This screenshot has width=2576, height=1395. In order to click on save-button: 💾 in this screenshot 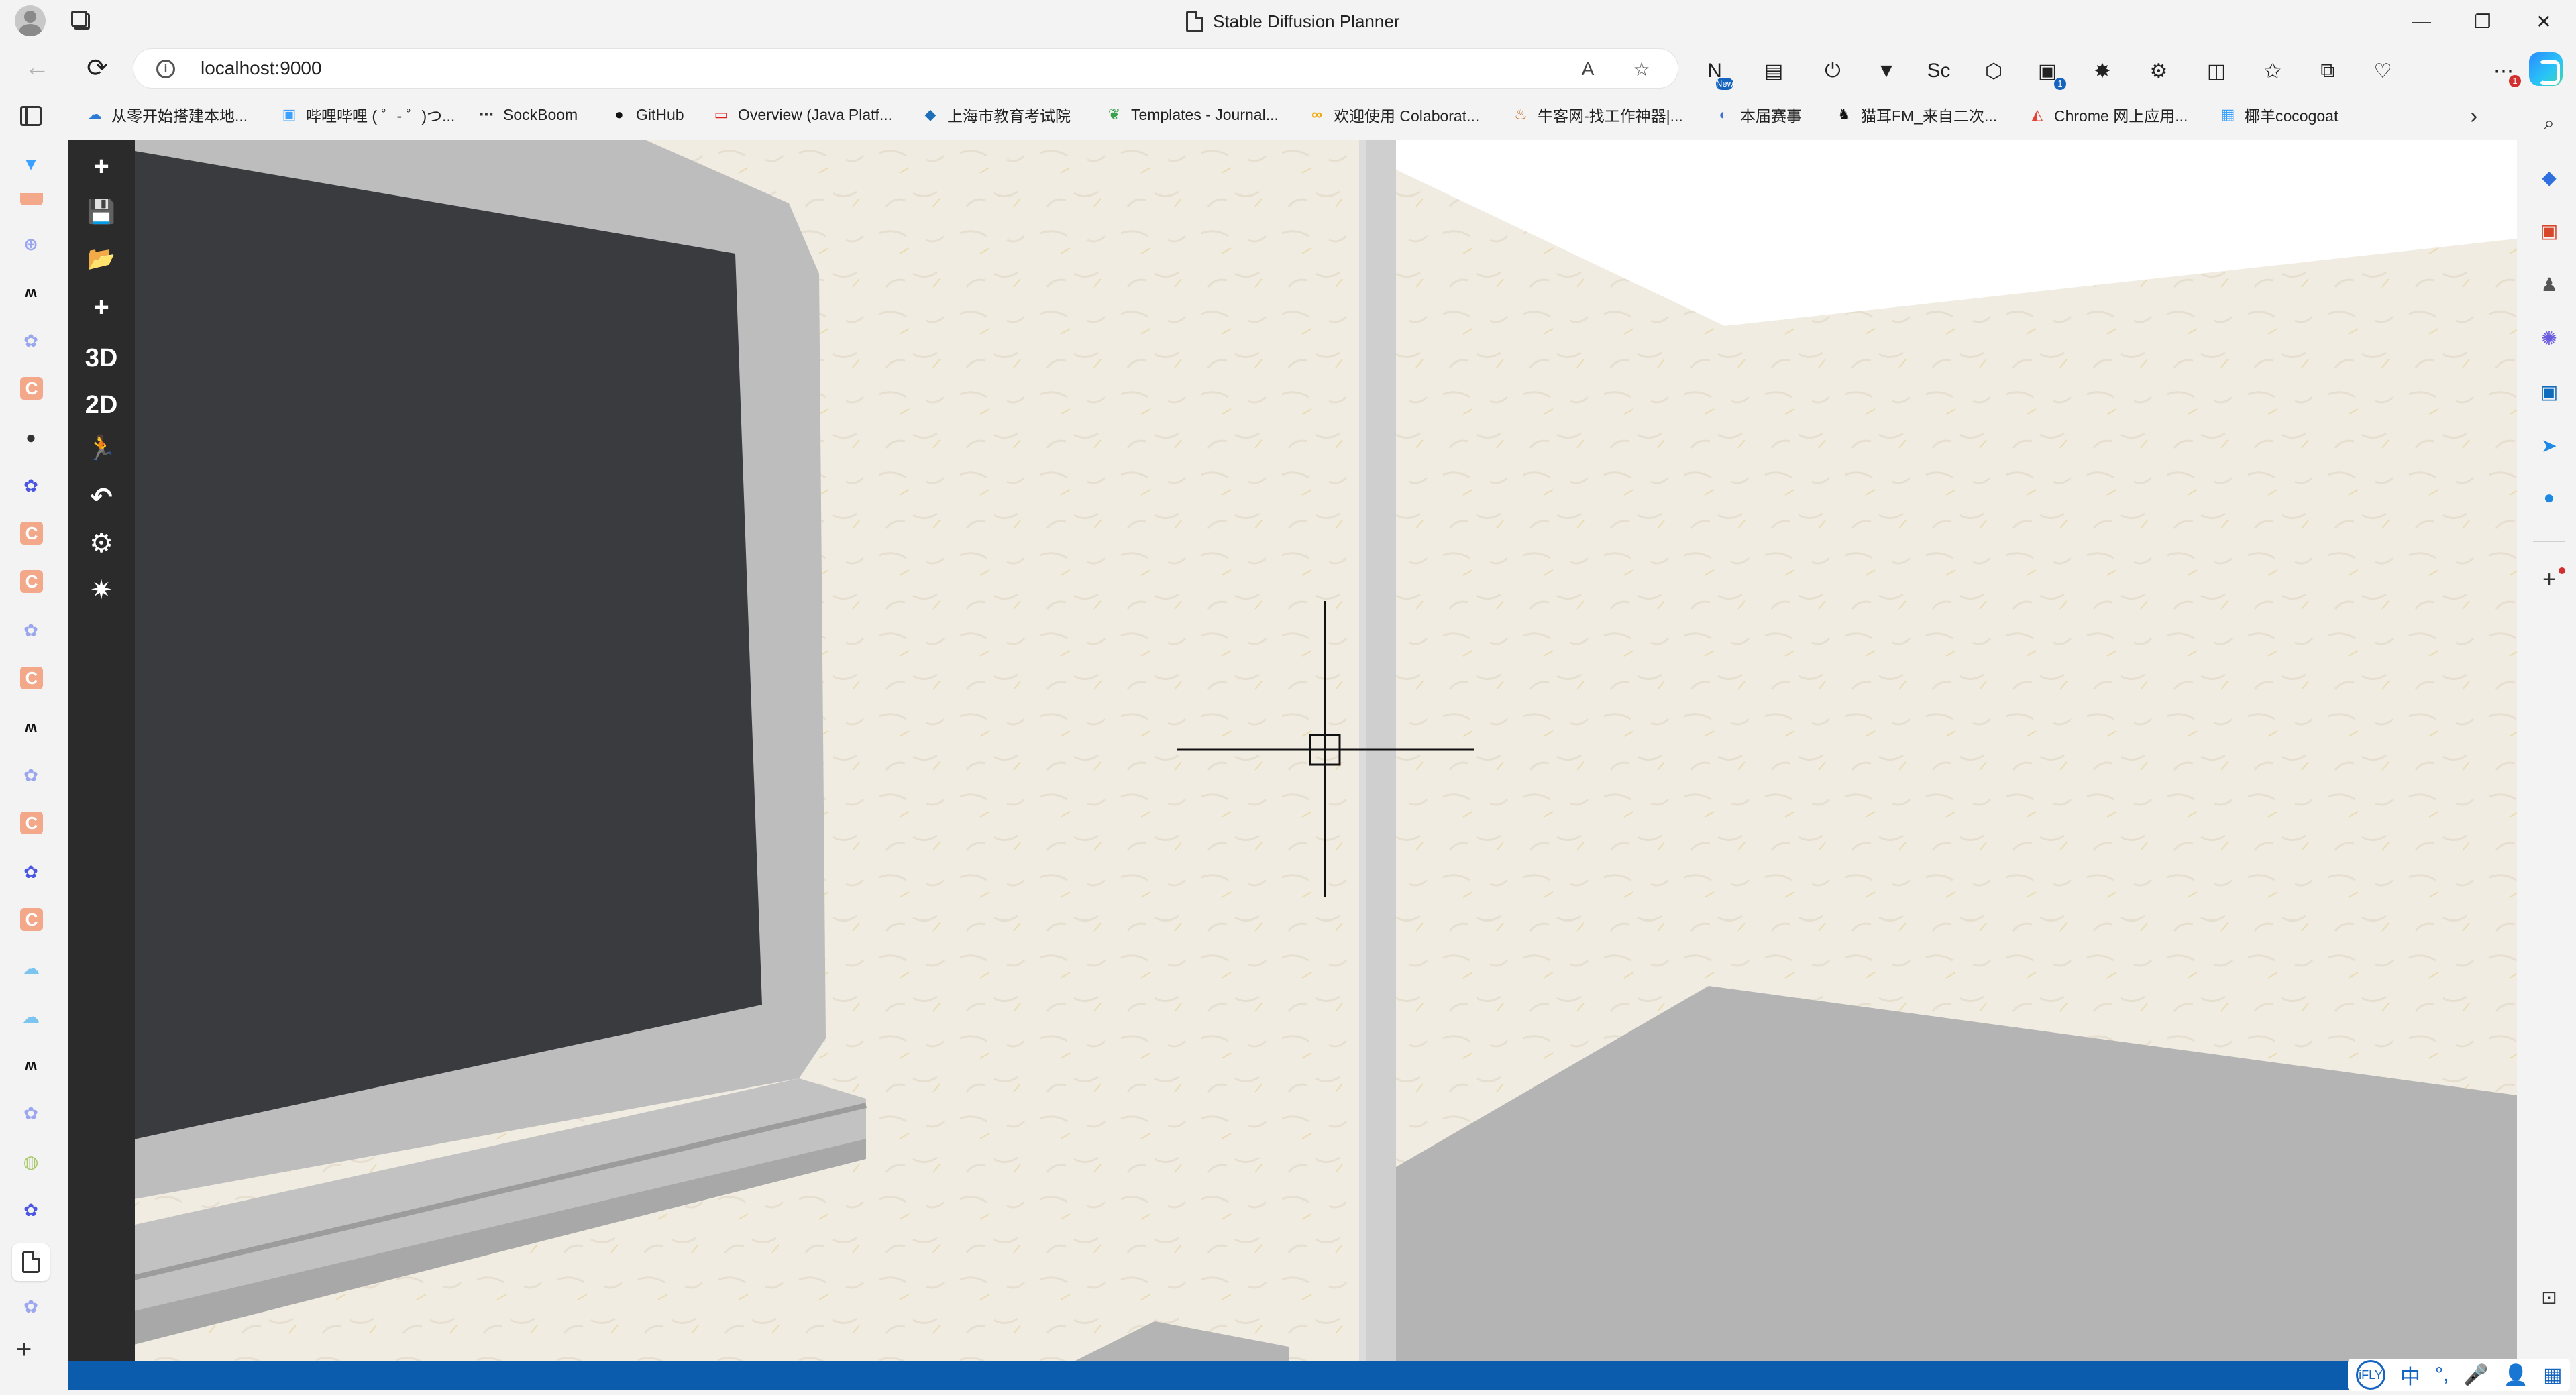, I will do `click(101, 212)`.